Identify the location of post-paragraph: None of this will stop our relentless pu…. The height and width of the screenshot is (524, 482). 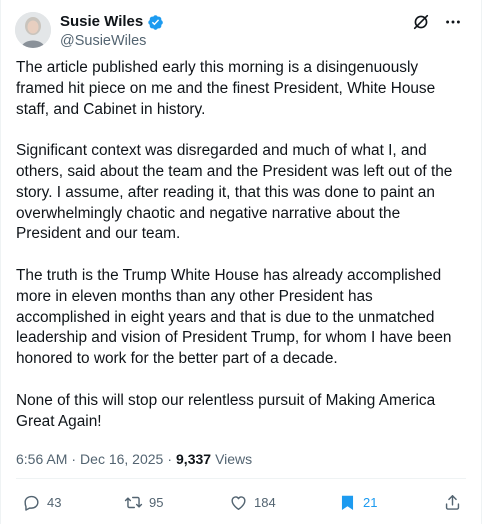
(226, 410).